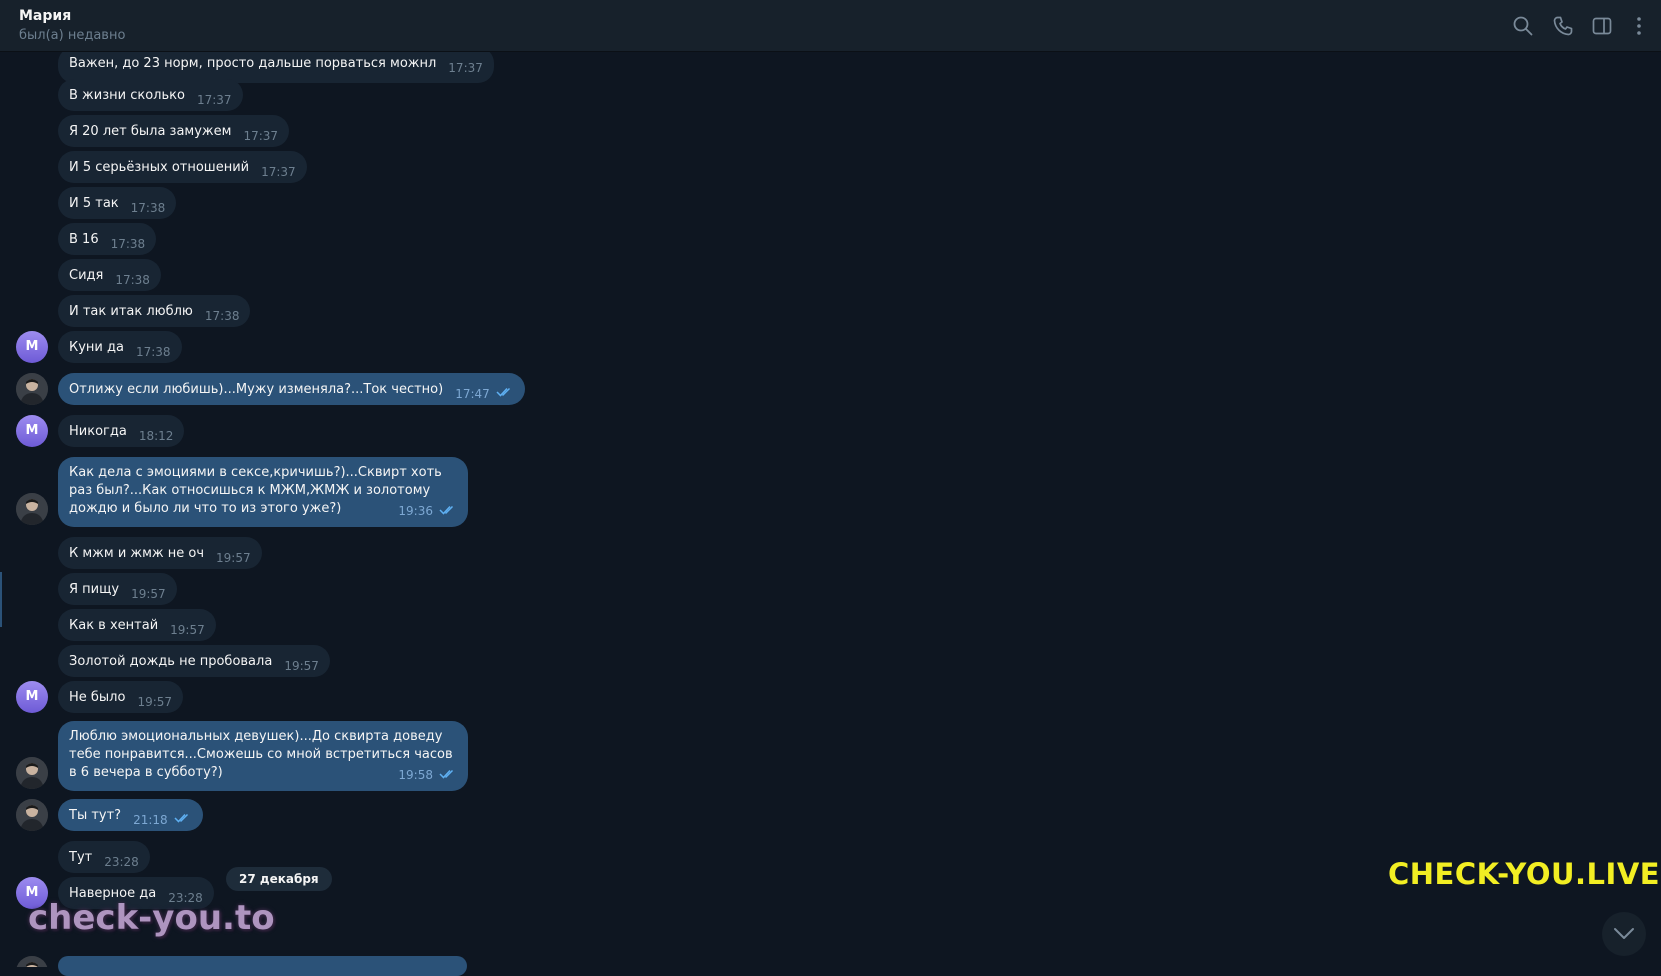 This screenshot has width=1661, height=976. What do you see at coordinates (97, 697) in the screenshot?
I see `message-text: Не было` at bounding box center [97, 697].